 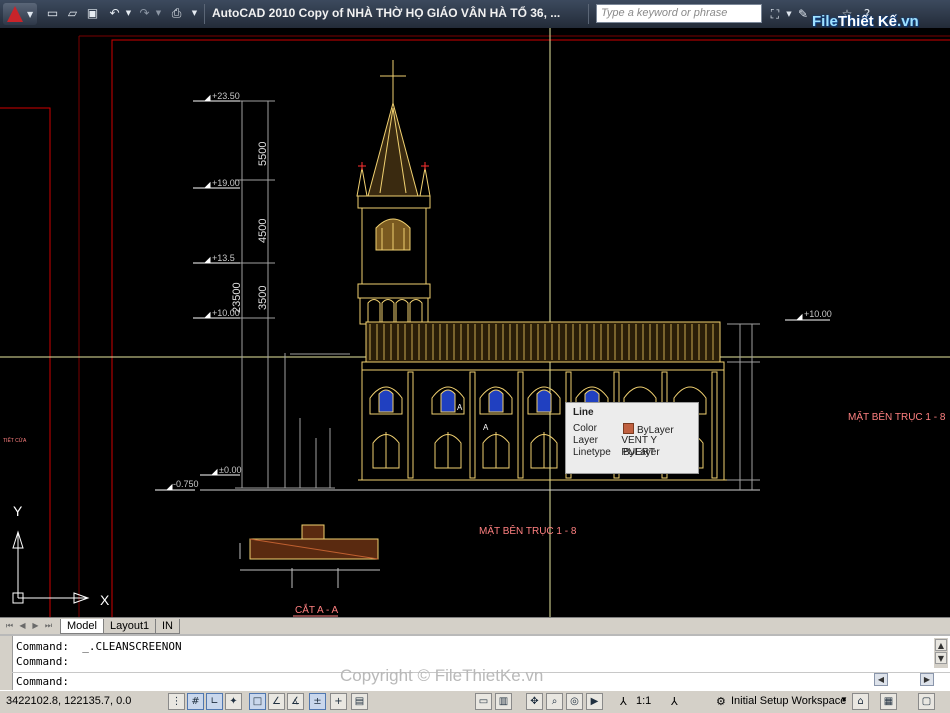 What do you see at coordinates (99, 646) in the screenshot?
I see `command-history-line: Command: _.CLEANSCREENON` at bounding box center [99, 646].